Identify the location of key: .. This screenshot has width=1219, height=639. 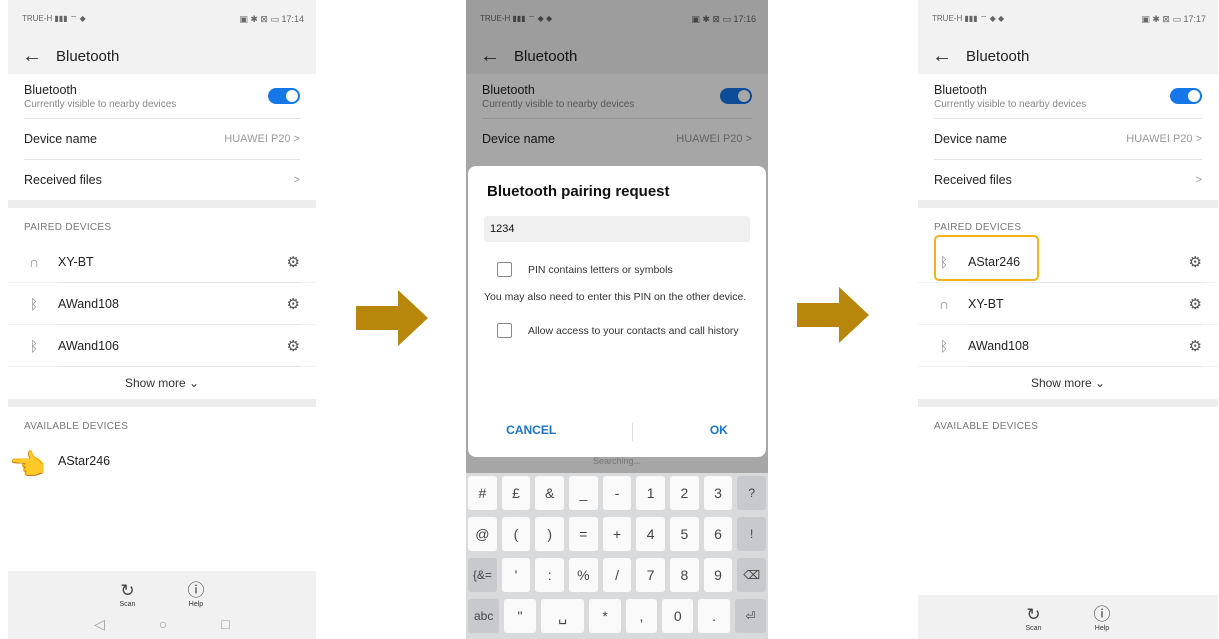
(714, 616).